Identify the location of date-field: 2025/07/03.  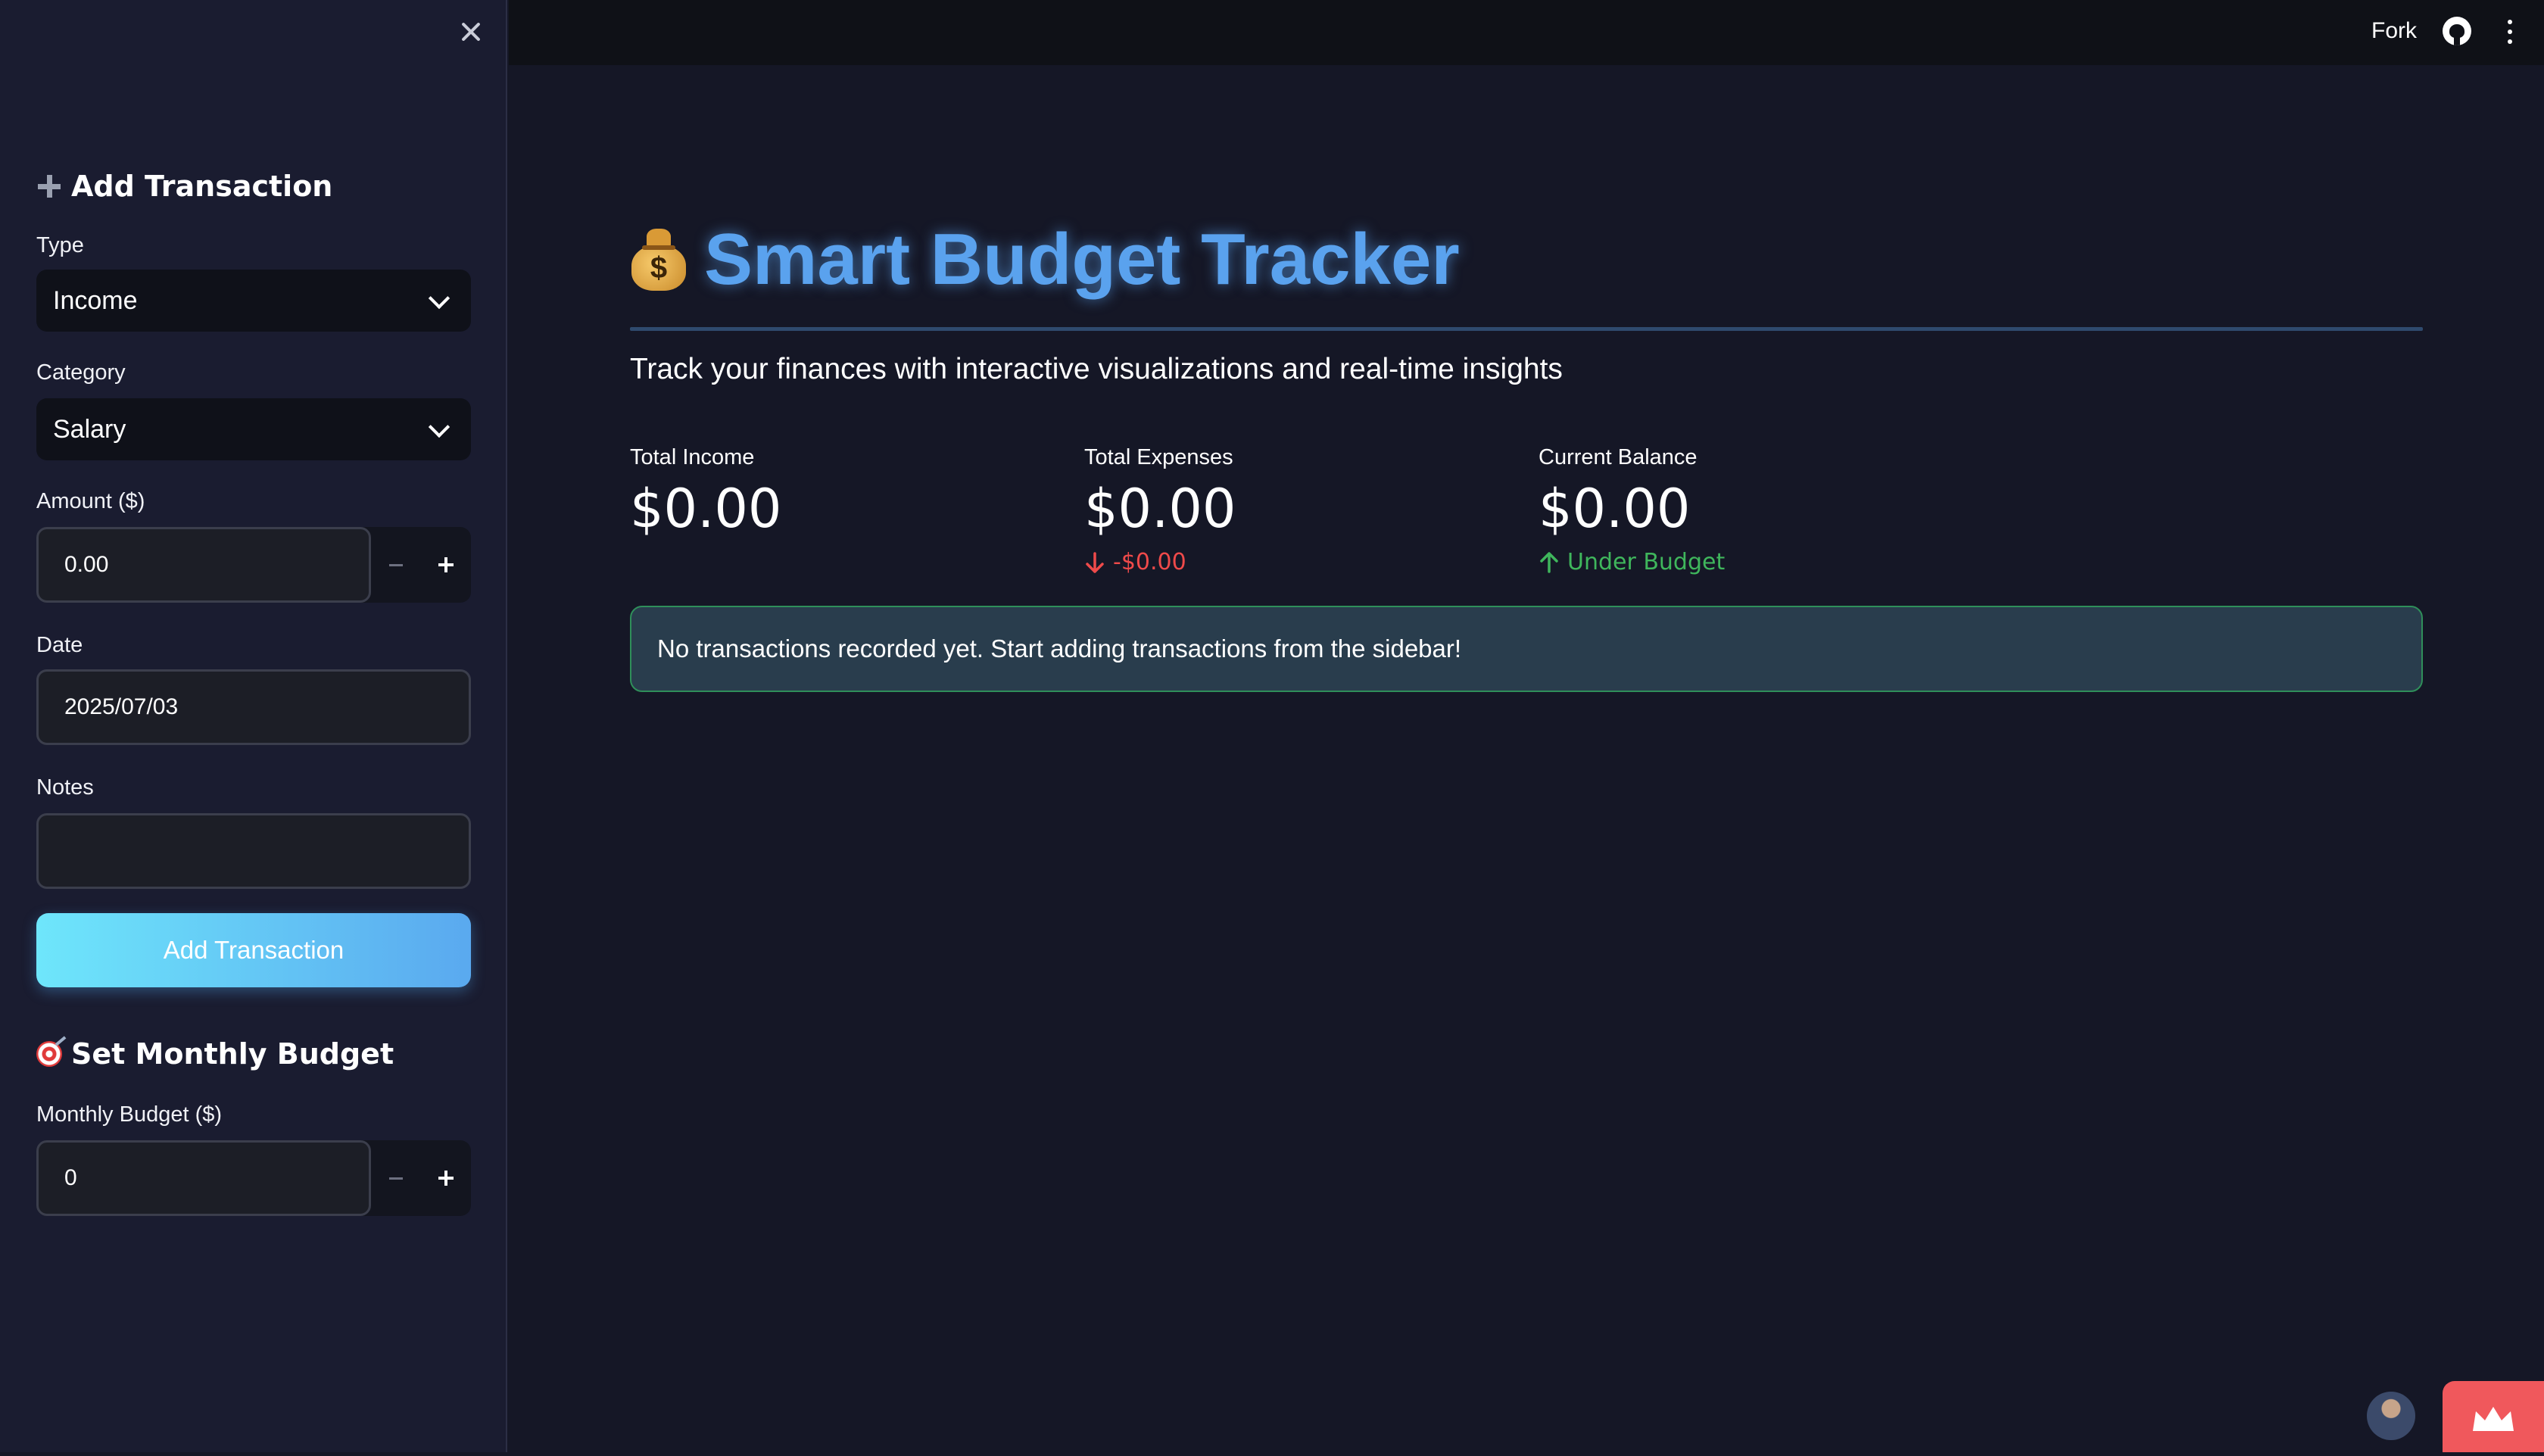
(253, 707).